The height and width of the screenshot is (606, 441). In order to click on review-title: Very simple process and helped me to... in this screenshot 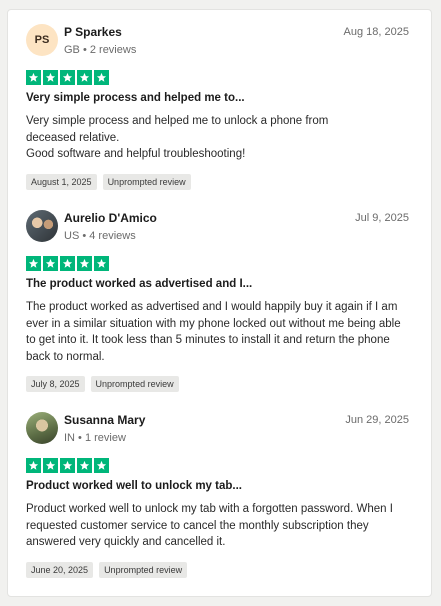, I will do `click(217, 98)`.